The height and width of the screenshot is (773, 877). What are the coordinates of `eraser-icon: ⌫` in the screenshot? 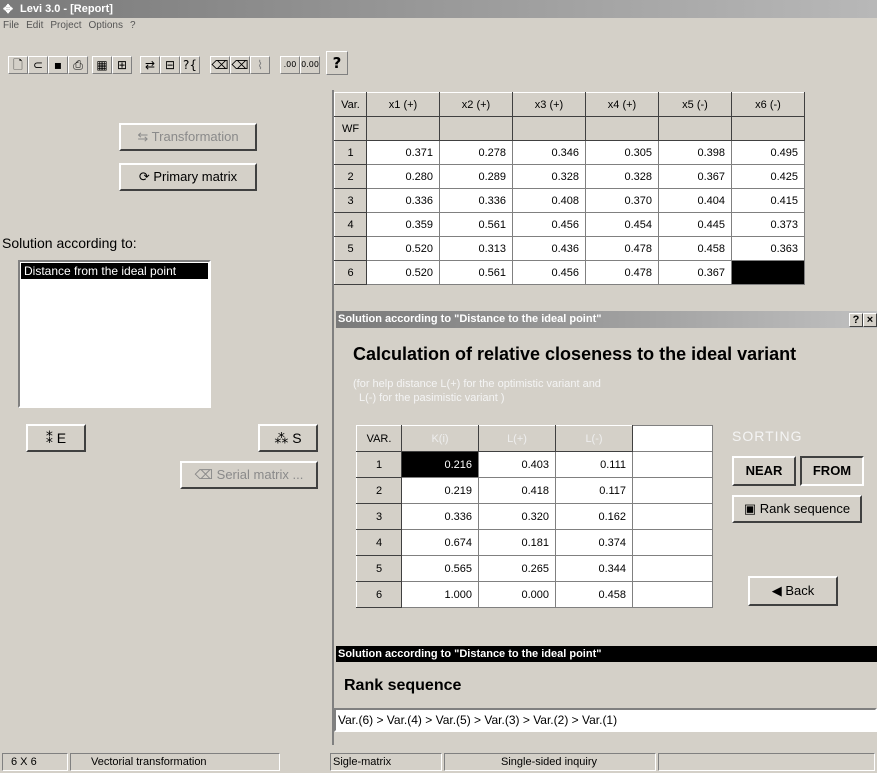 It's located at (220, 65).